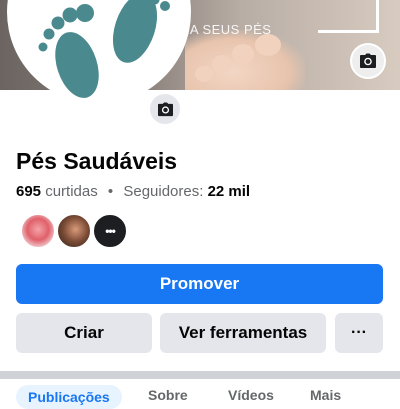 The image size is (400, 409). I want to click on tab-more: Mais, so click(325, 395).